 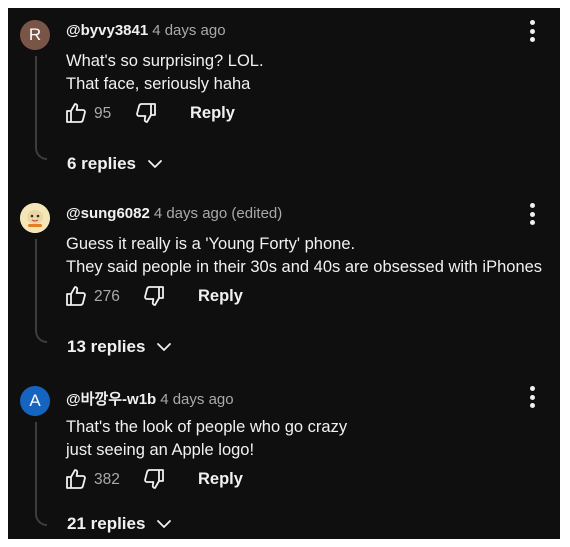 I want to click on comment-line: What's so surprising? LOL., so click(x=165, y=61).